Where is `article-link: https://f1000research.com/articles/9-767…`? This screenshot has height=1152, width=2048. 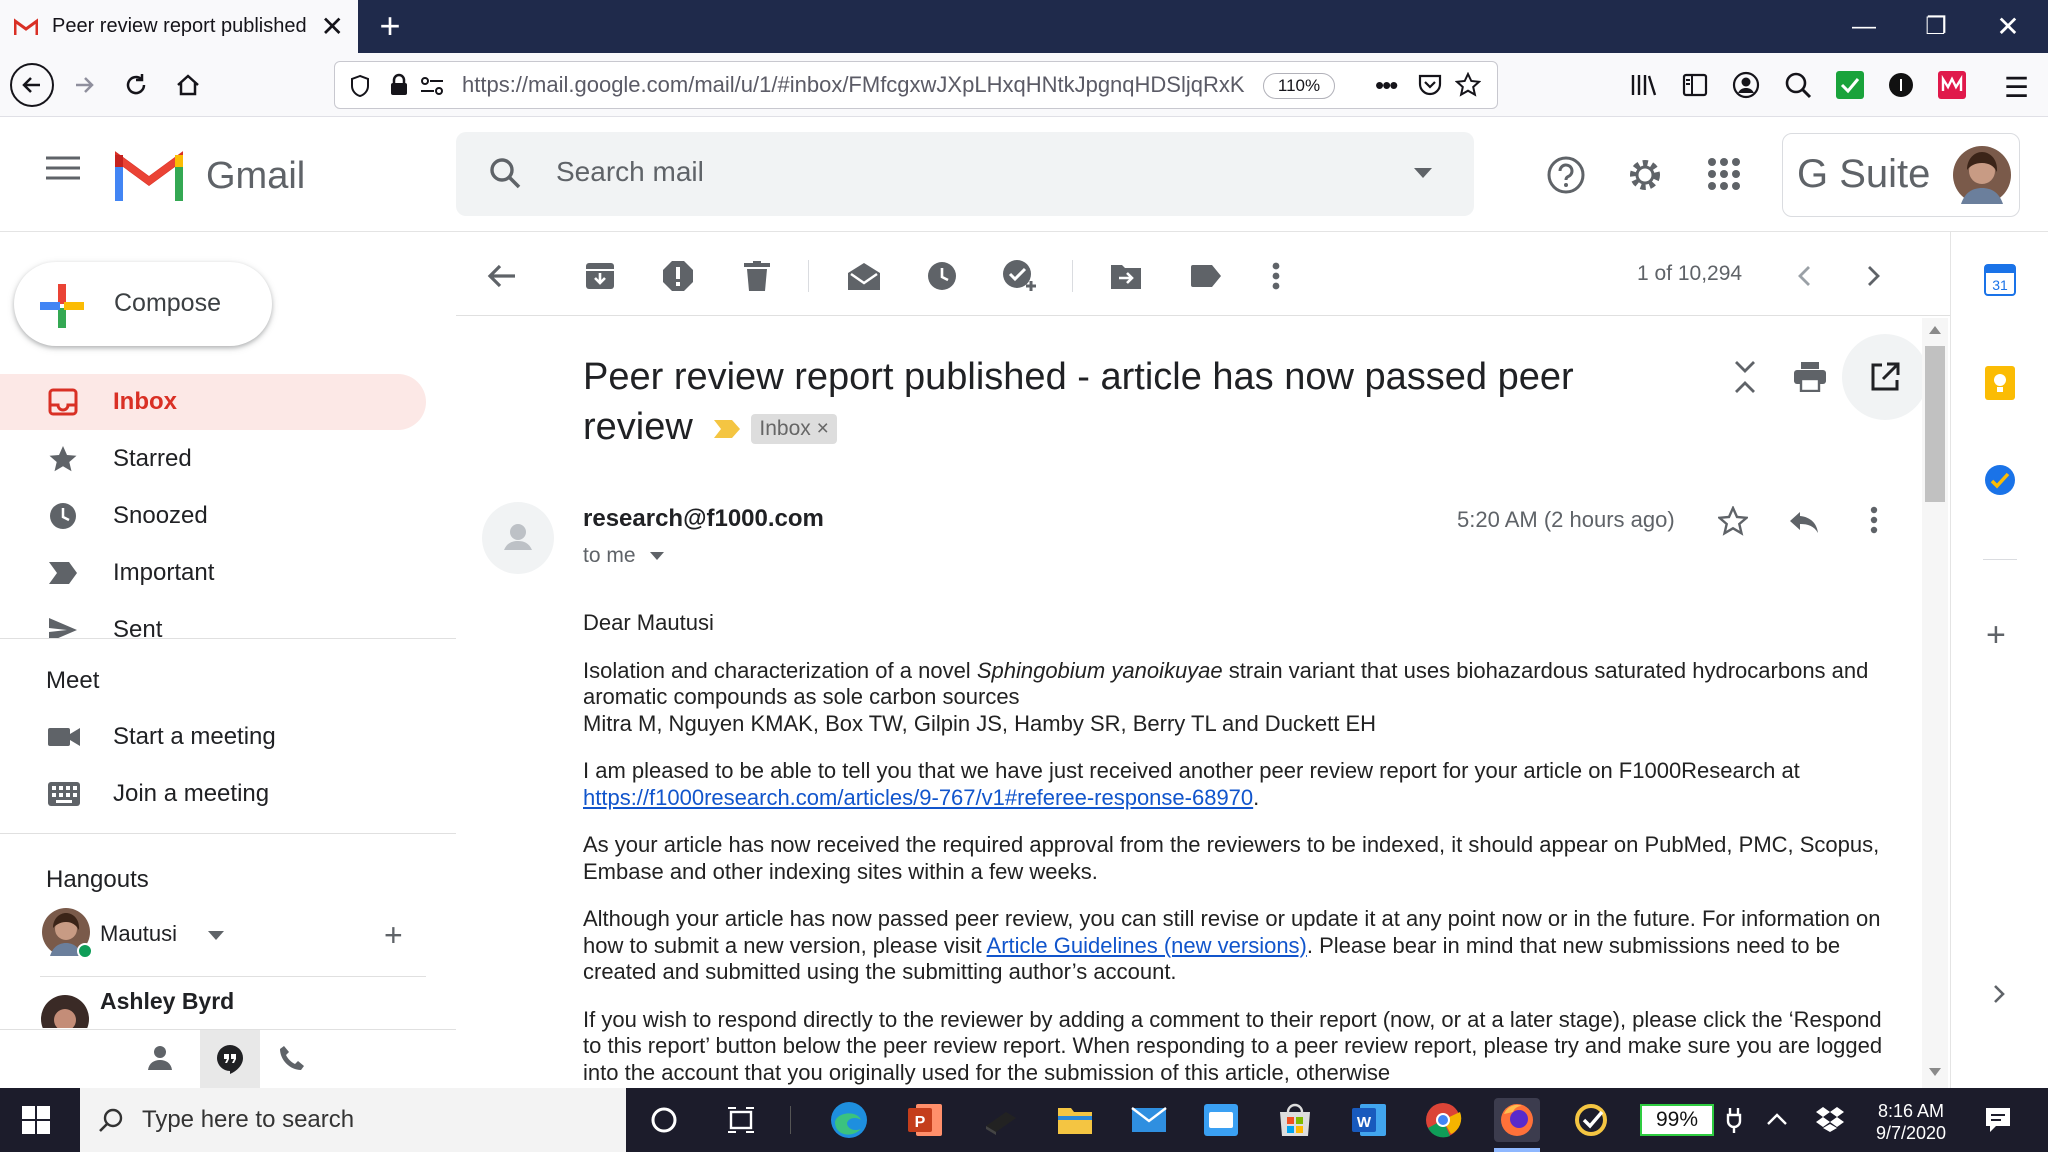
article-link: https://f1000research.com/articles/9-767… is located at coordinates (918, 797).